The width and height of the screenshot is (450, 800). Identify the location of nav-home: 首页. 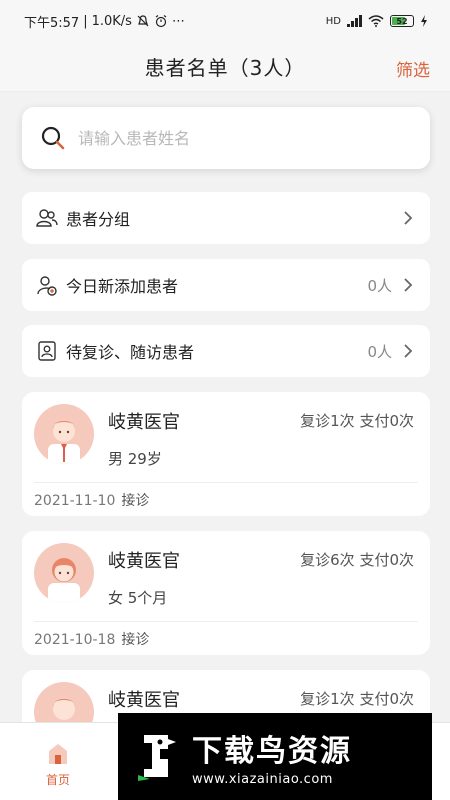
(58, 765).